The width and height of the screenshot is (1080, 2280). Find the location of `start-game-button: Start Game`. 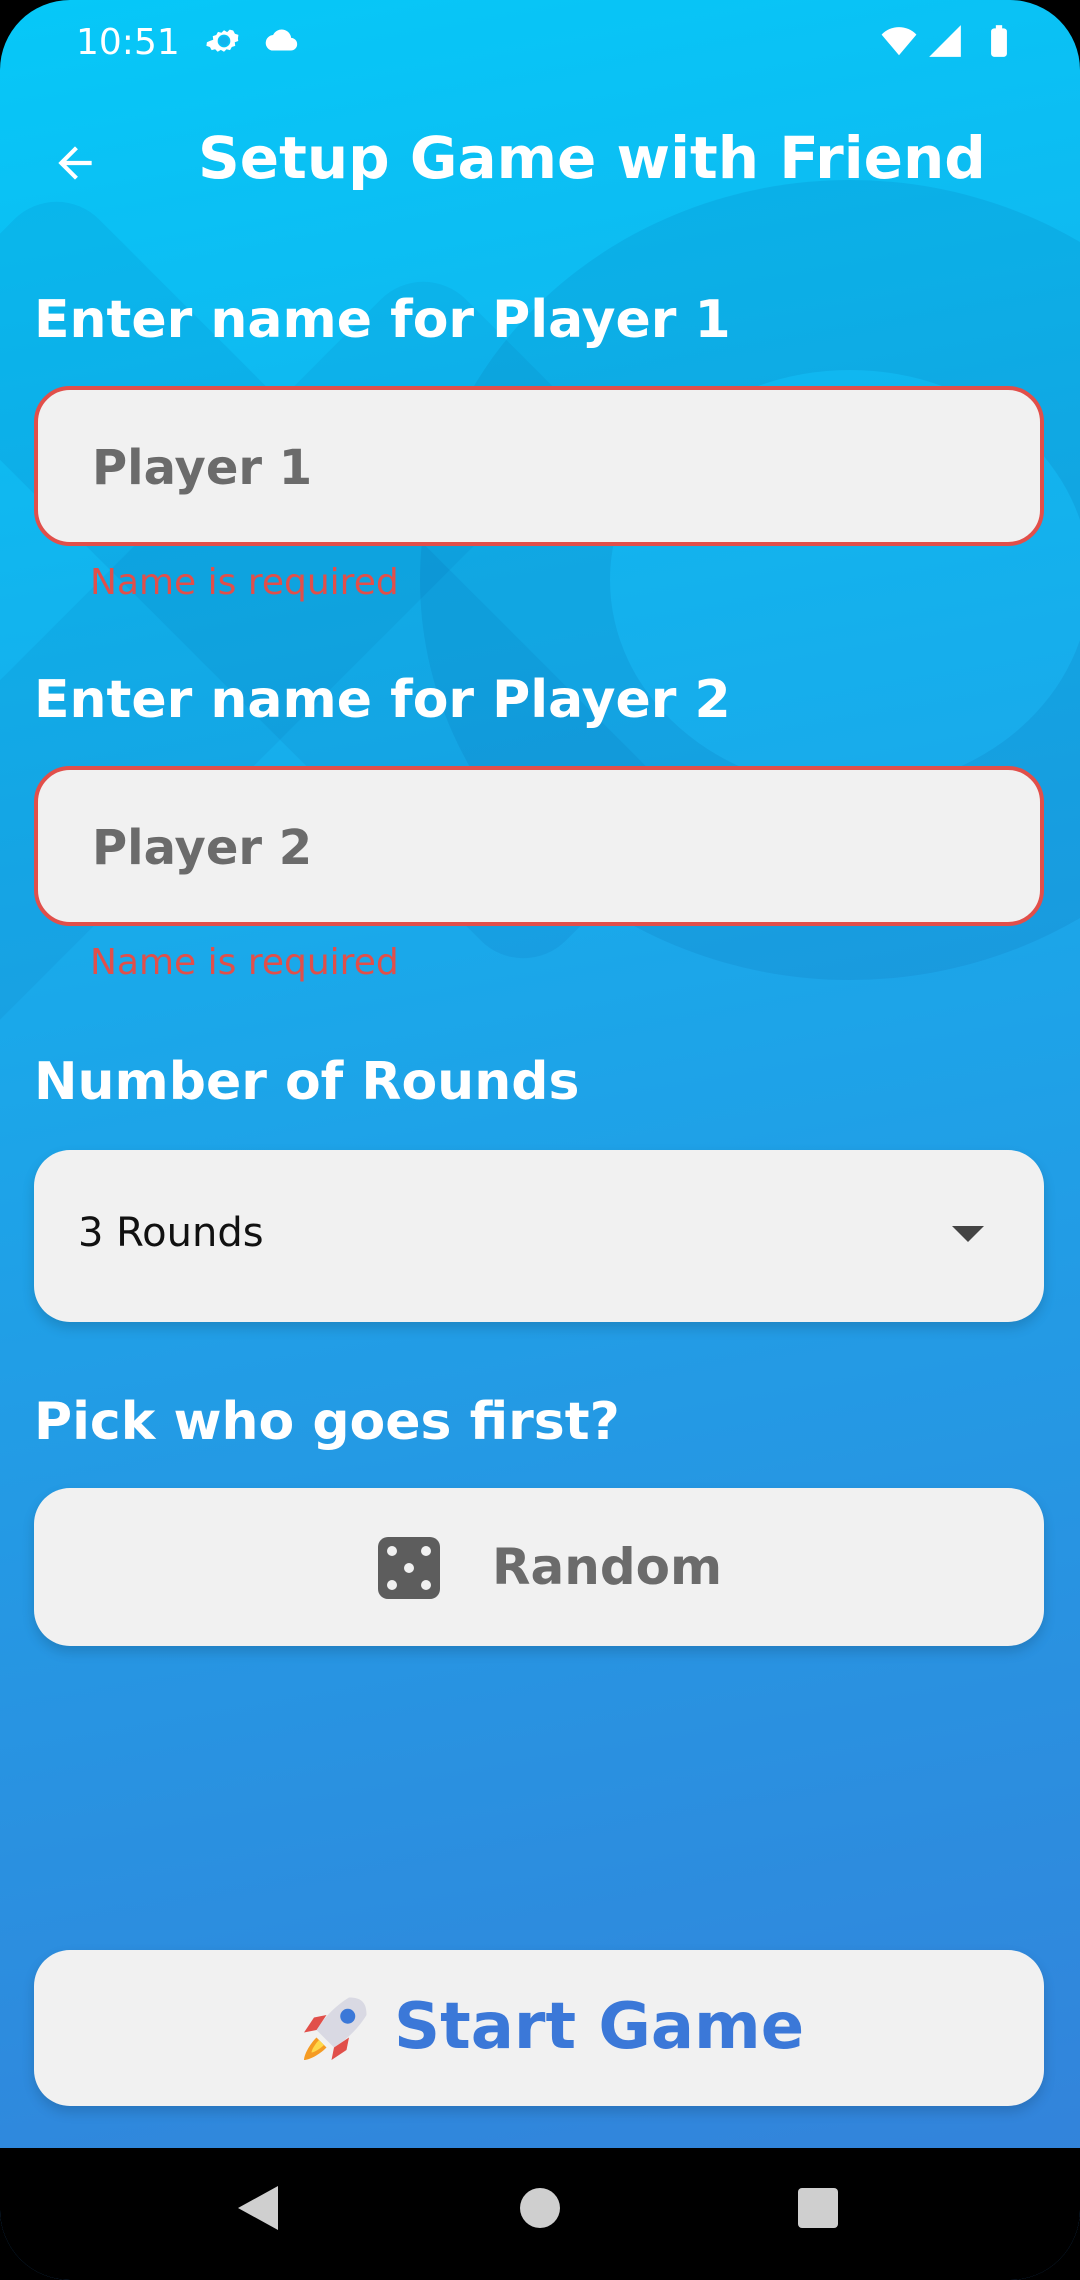

start-game-button: Start Game is located at coordinates (539, 2028).